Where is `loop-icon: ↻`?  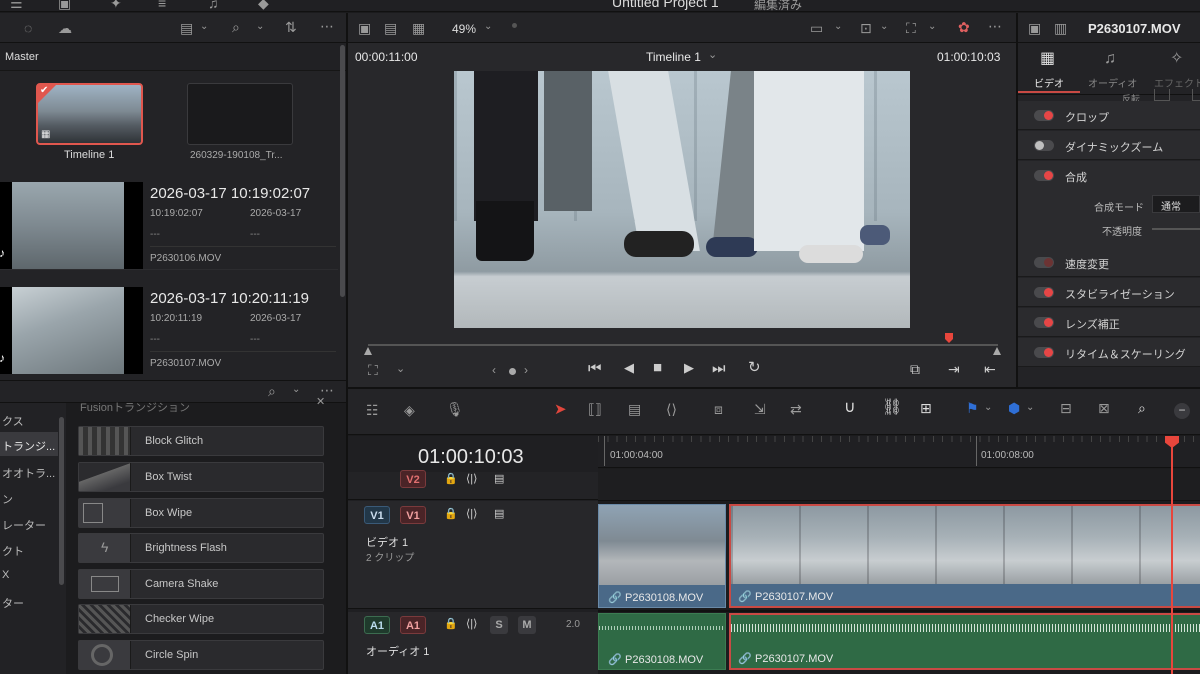 loop-icon: ↻ is located at coordinates (754, 367).